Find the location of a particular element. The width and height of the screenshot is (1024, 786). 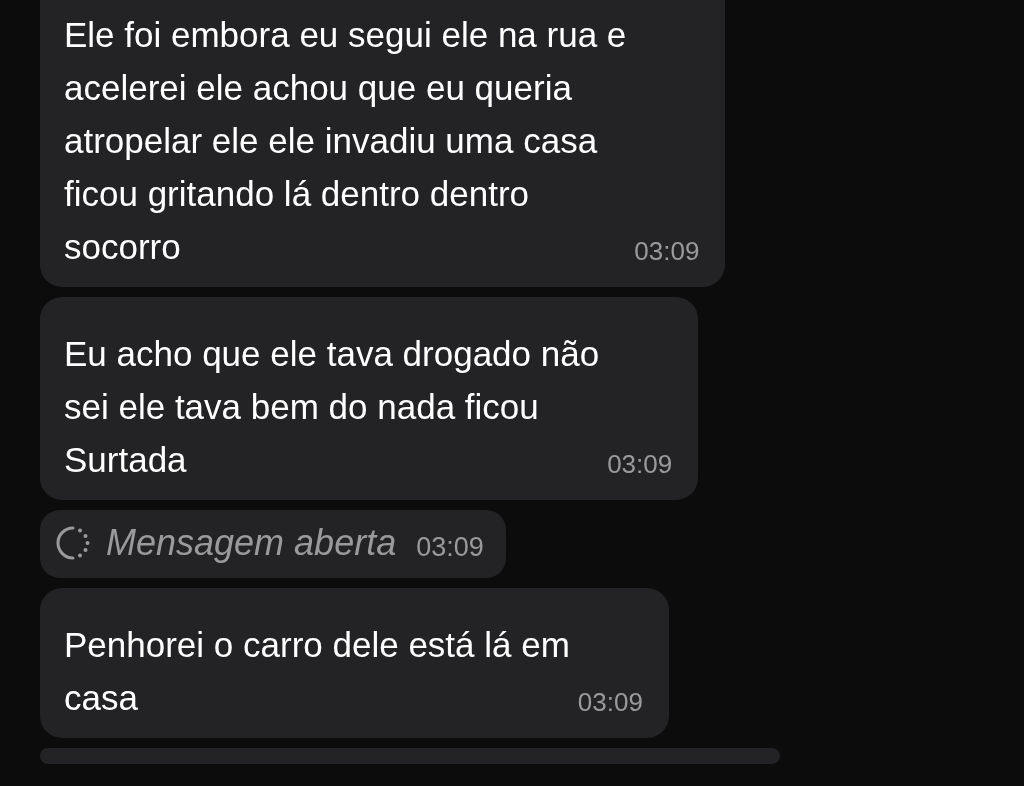

view-once-icon is located at coordinates (73, 543).